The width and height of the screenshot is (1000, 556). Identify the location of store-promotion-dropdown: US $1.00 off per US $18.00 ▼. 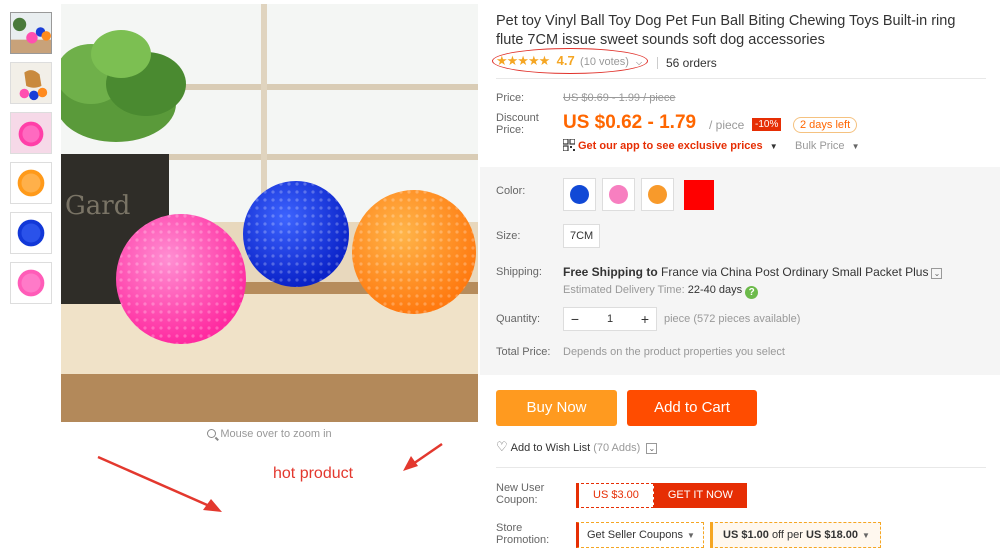
(795, 535).